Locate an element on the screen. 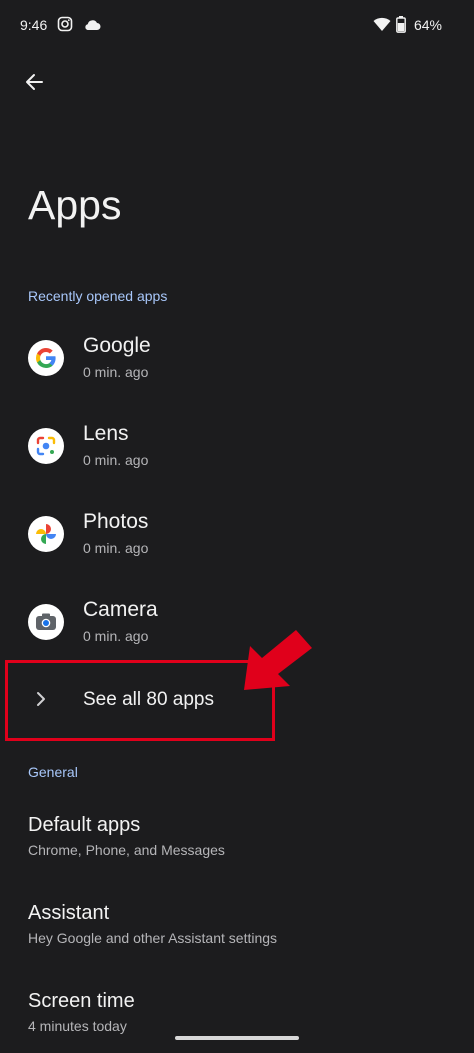  cloud-icon is located at coordinates (92, 27).